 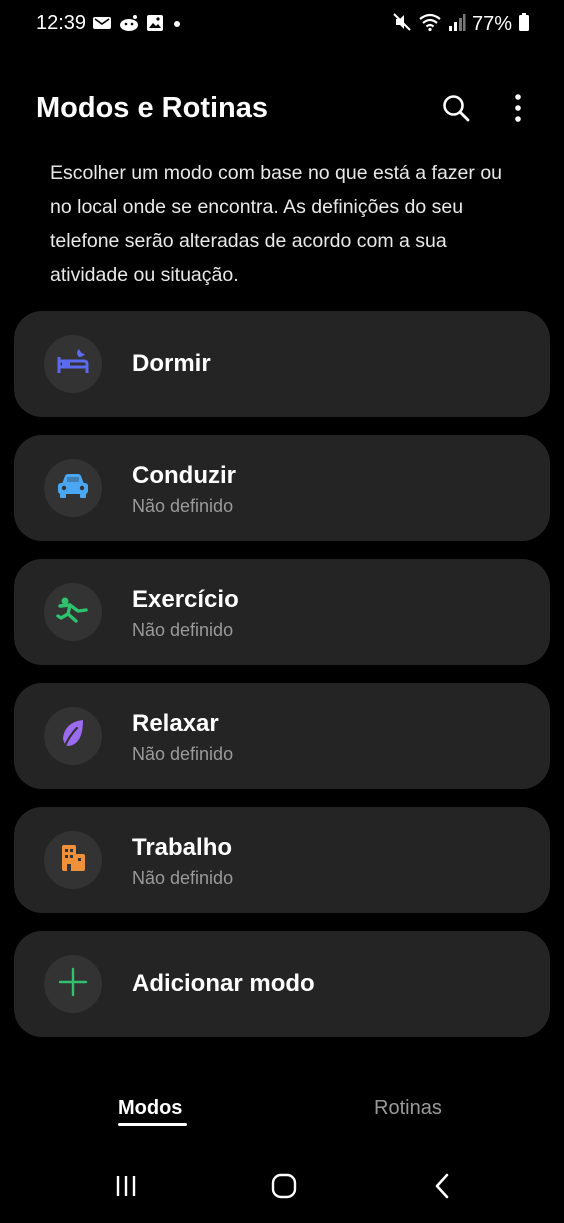 What do you see at coordinates (457, 24) in the screenshot?
I see `signal-icon` at bounding box center [457, 24].